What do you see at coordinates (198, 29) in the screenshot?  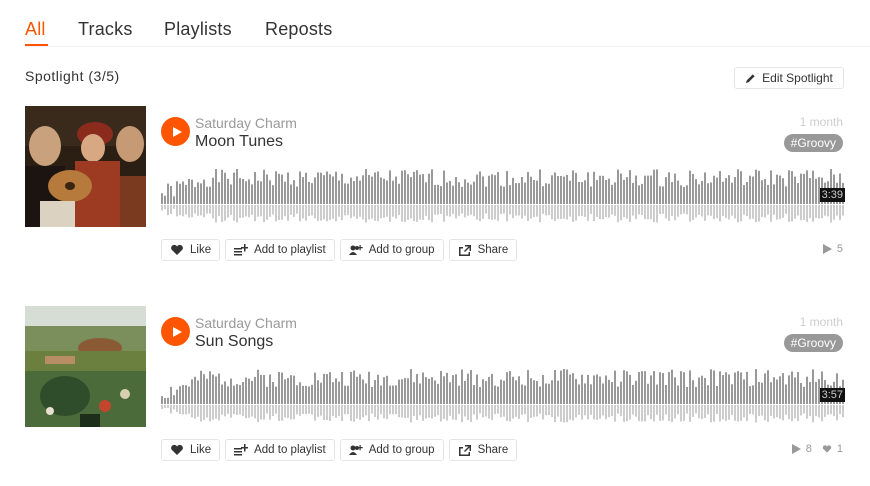 I see `tab-playlists: Playlists` at bounding box center [198, 29].